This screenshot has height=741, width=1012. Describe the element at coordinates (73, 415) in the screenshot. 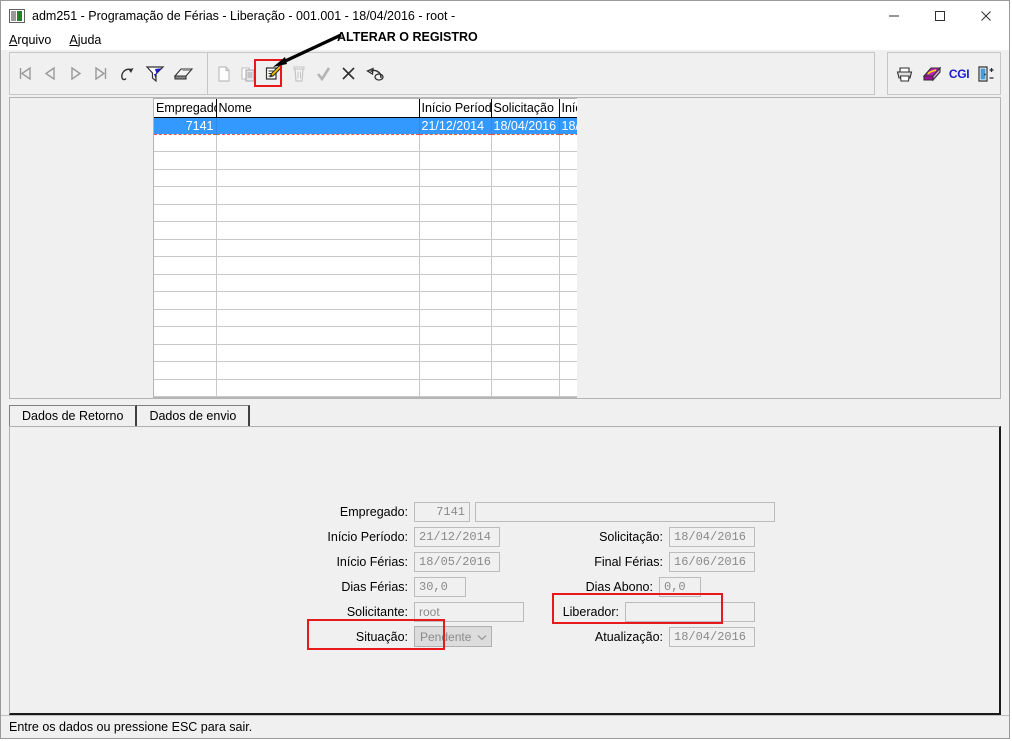

I see `tab-dados-de-retorno: Dados de Retorno` at that location.